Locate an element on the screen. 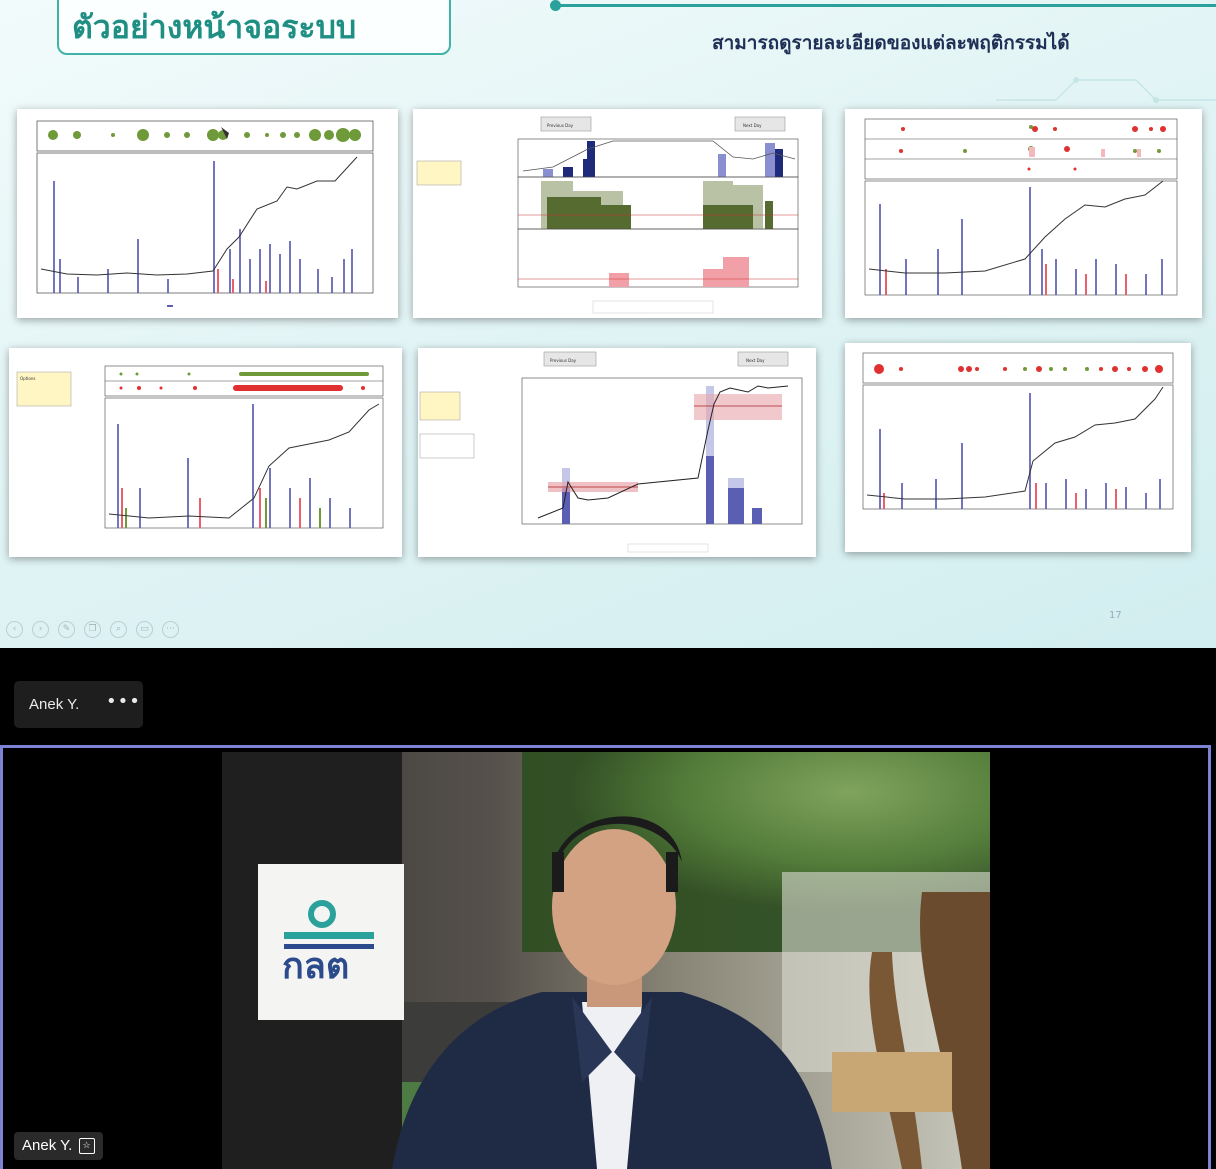  slide-controls: ‹ › ✎ ❐ ⌕ ▭ ⋯ is located at coordinates (92, 629).